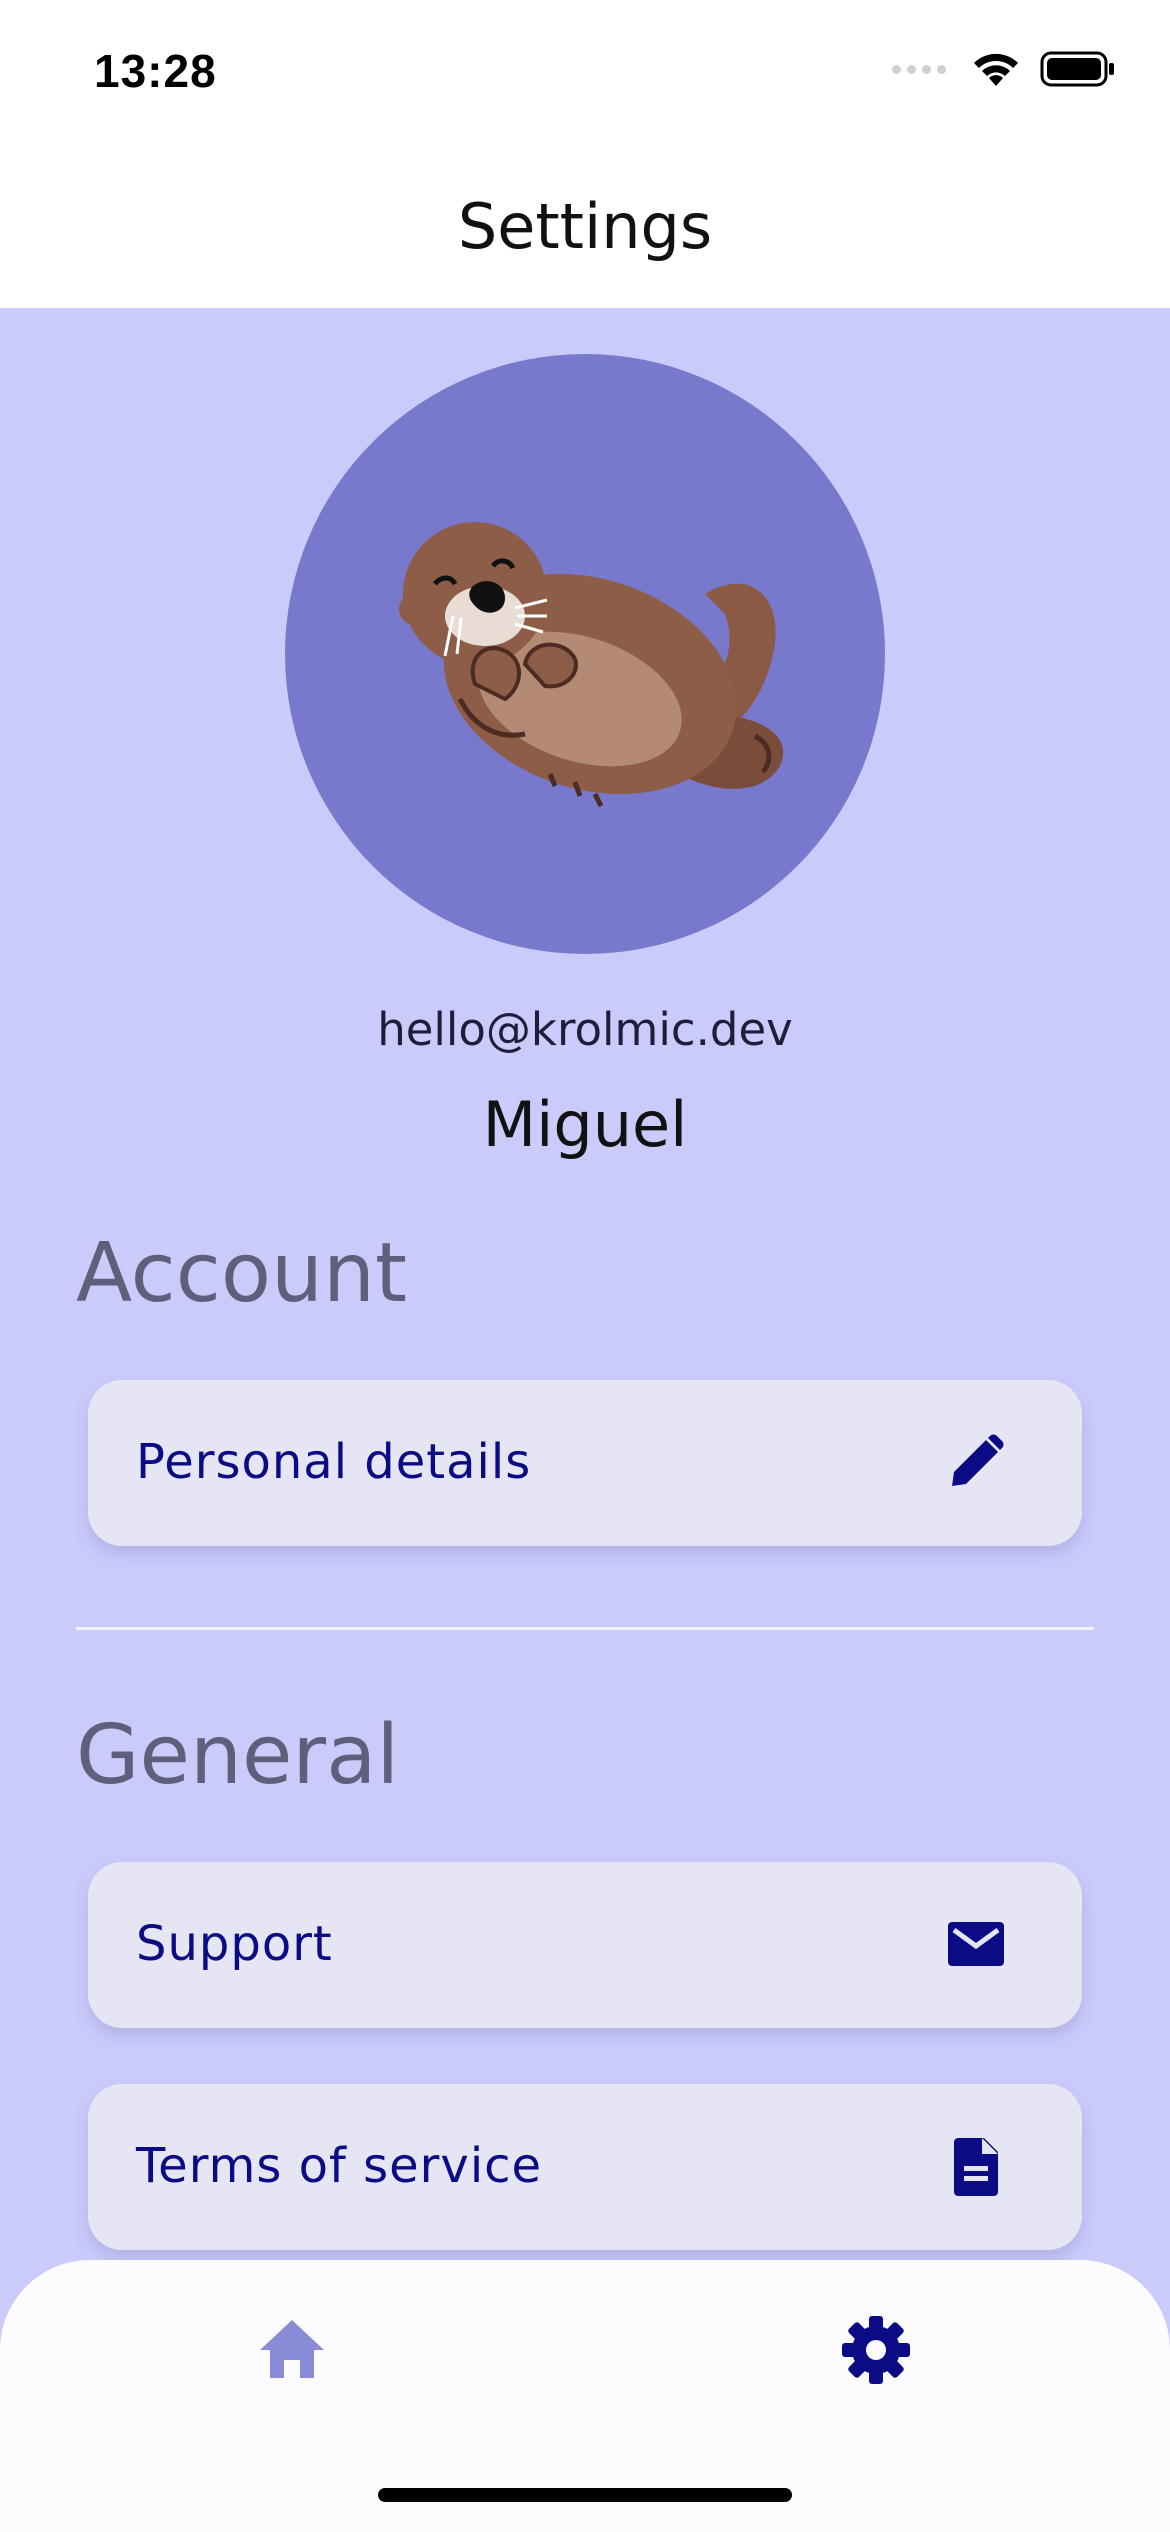 This screenshot has height=2532, width=1170. Describe the element at coordinates (155, 71) in the screenshot. I see `status-time: 13:28` at that location.